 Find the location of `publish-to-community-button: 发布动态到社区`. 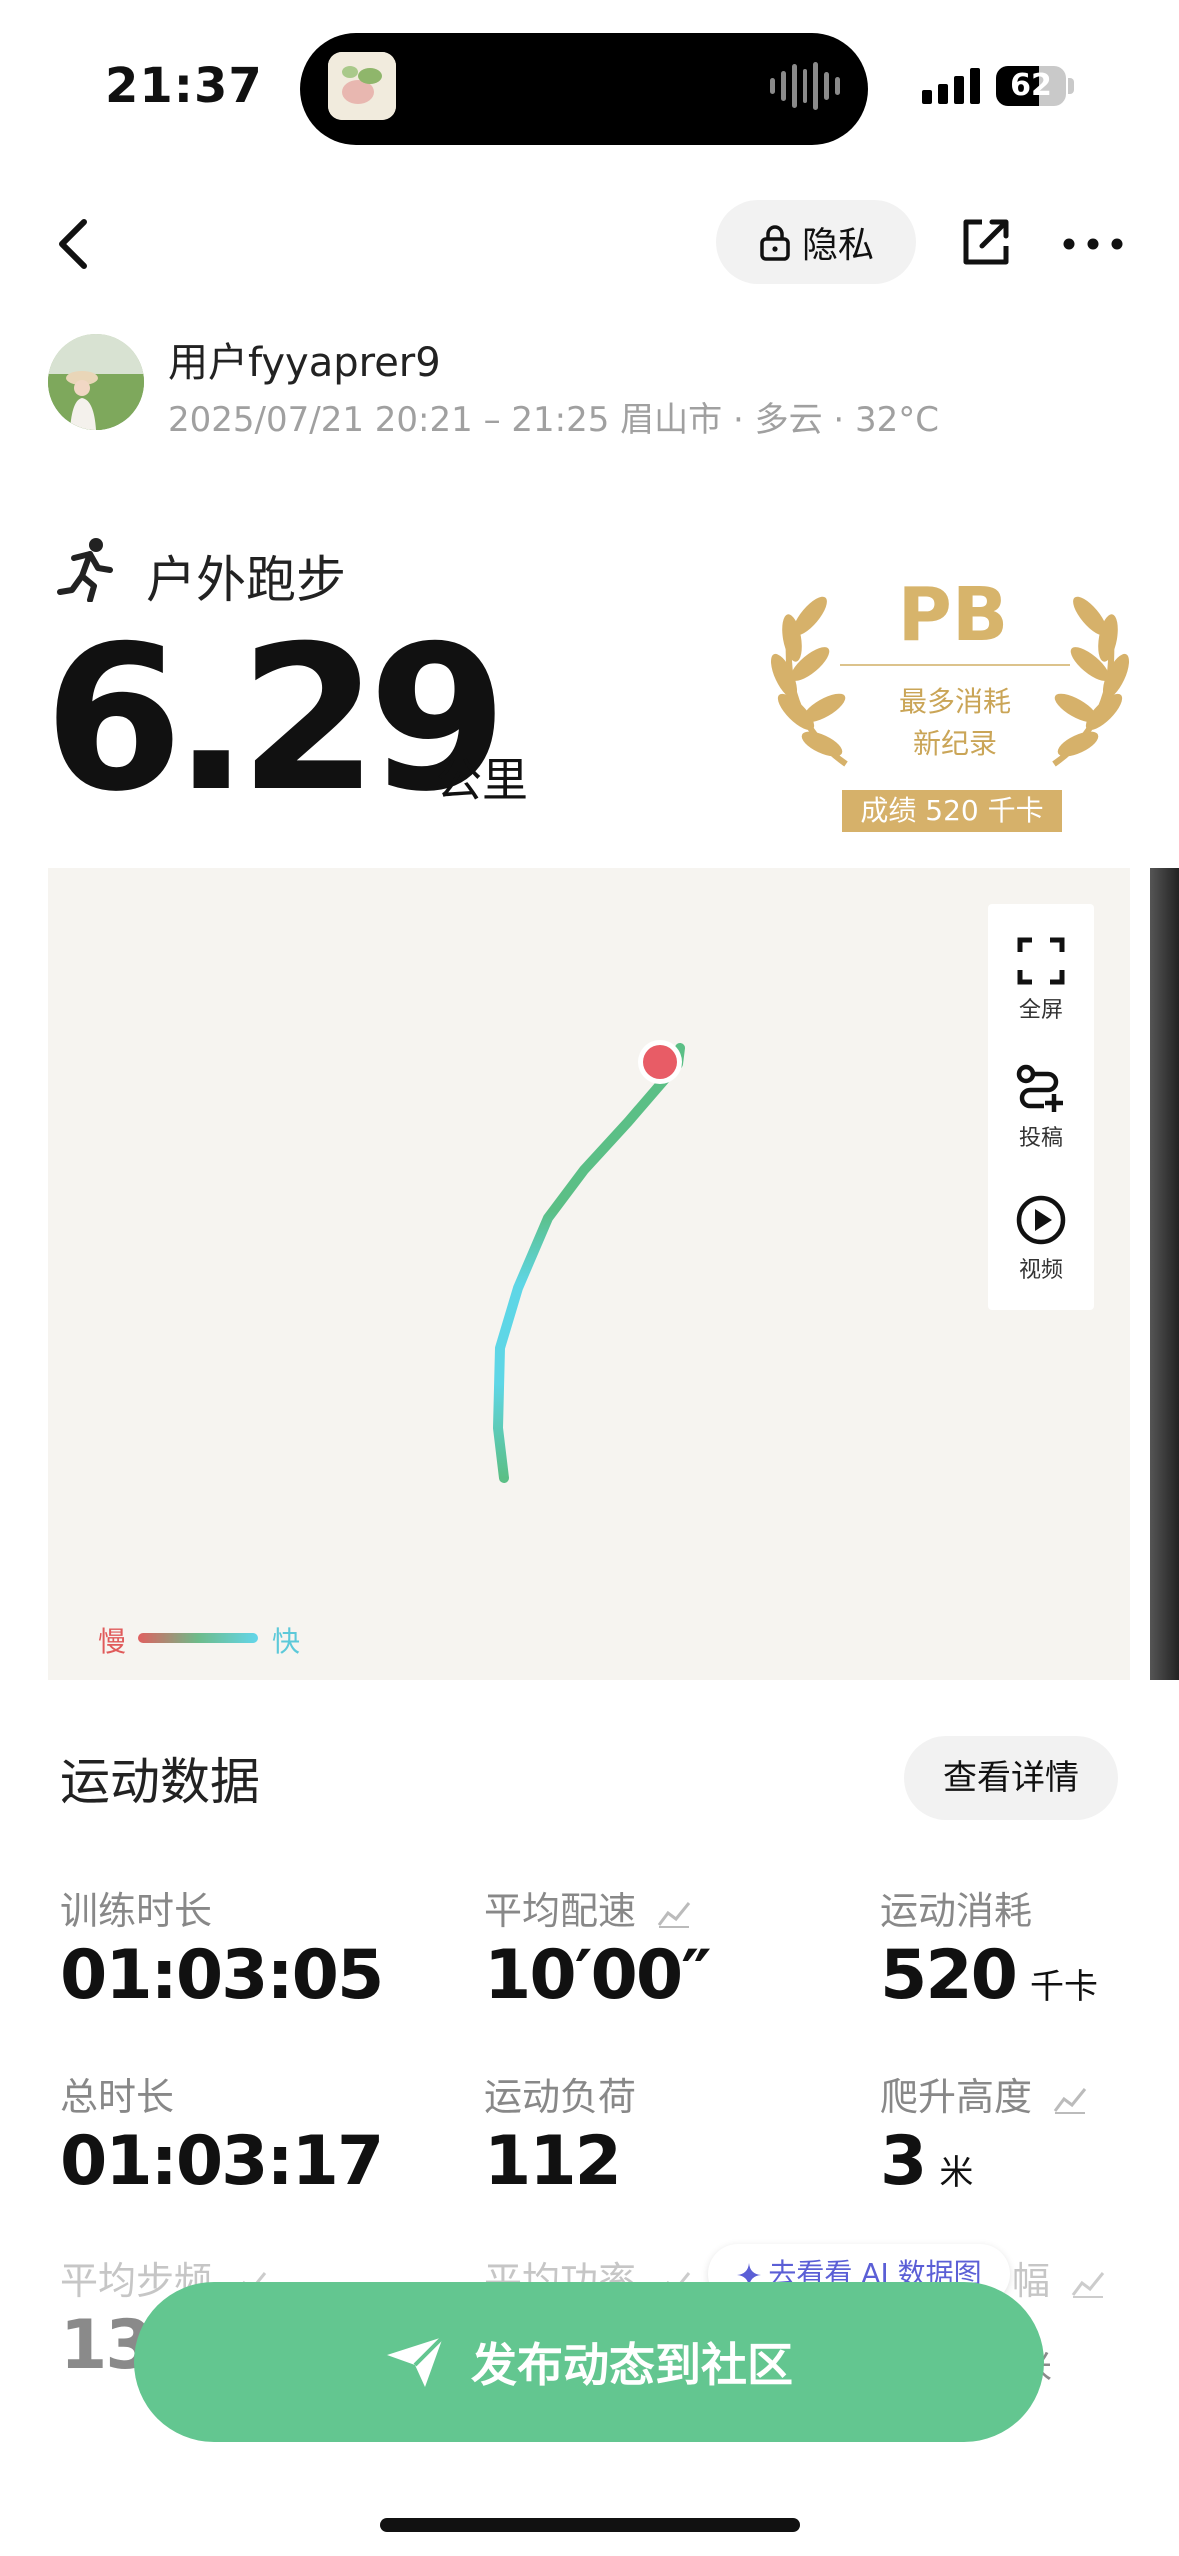

publish-to-community-button: 发布动态到社区 is located at coordinates (589, 2362).